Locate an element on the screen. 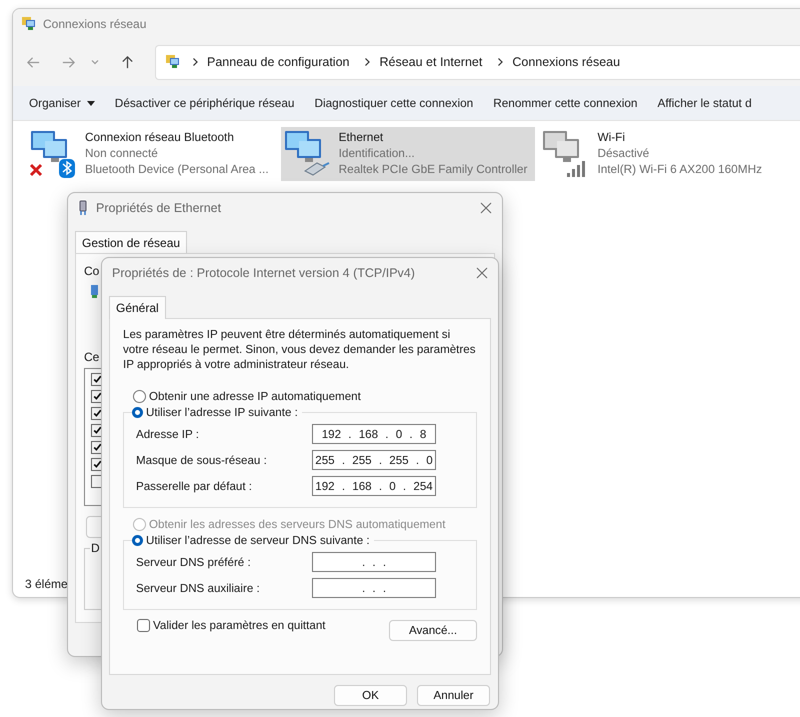 The height and width of the screenshot is (717, 800). connection-status: Non connecté is located at coordinates (122, 153).